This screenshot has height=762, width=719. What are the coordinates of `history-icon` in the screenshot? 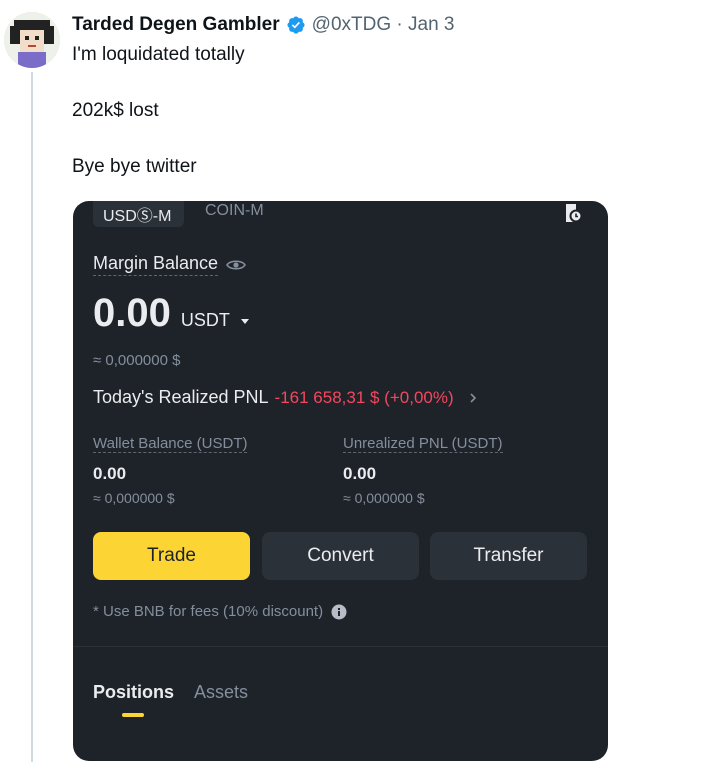 It's located at (573, 213).